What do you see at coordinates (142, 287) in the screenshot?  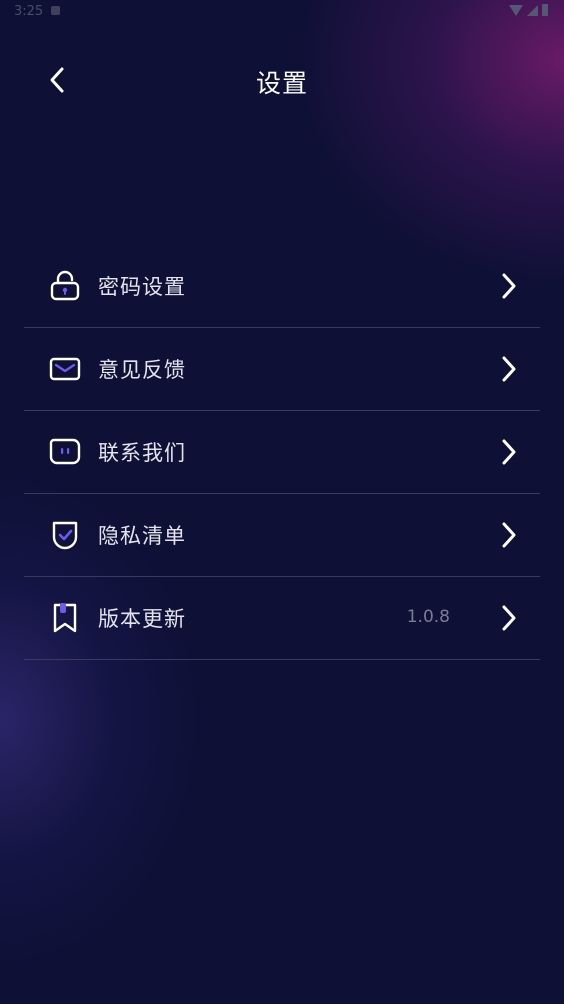 I see `password-settings-label: 密码设置` at bounding box center [142, 287].